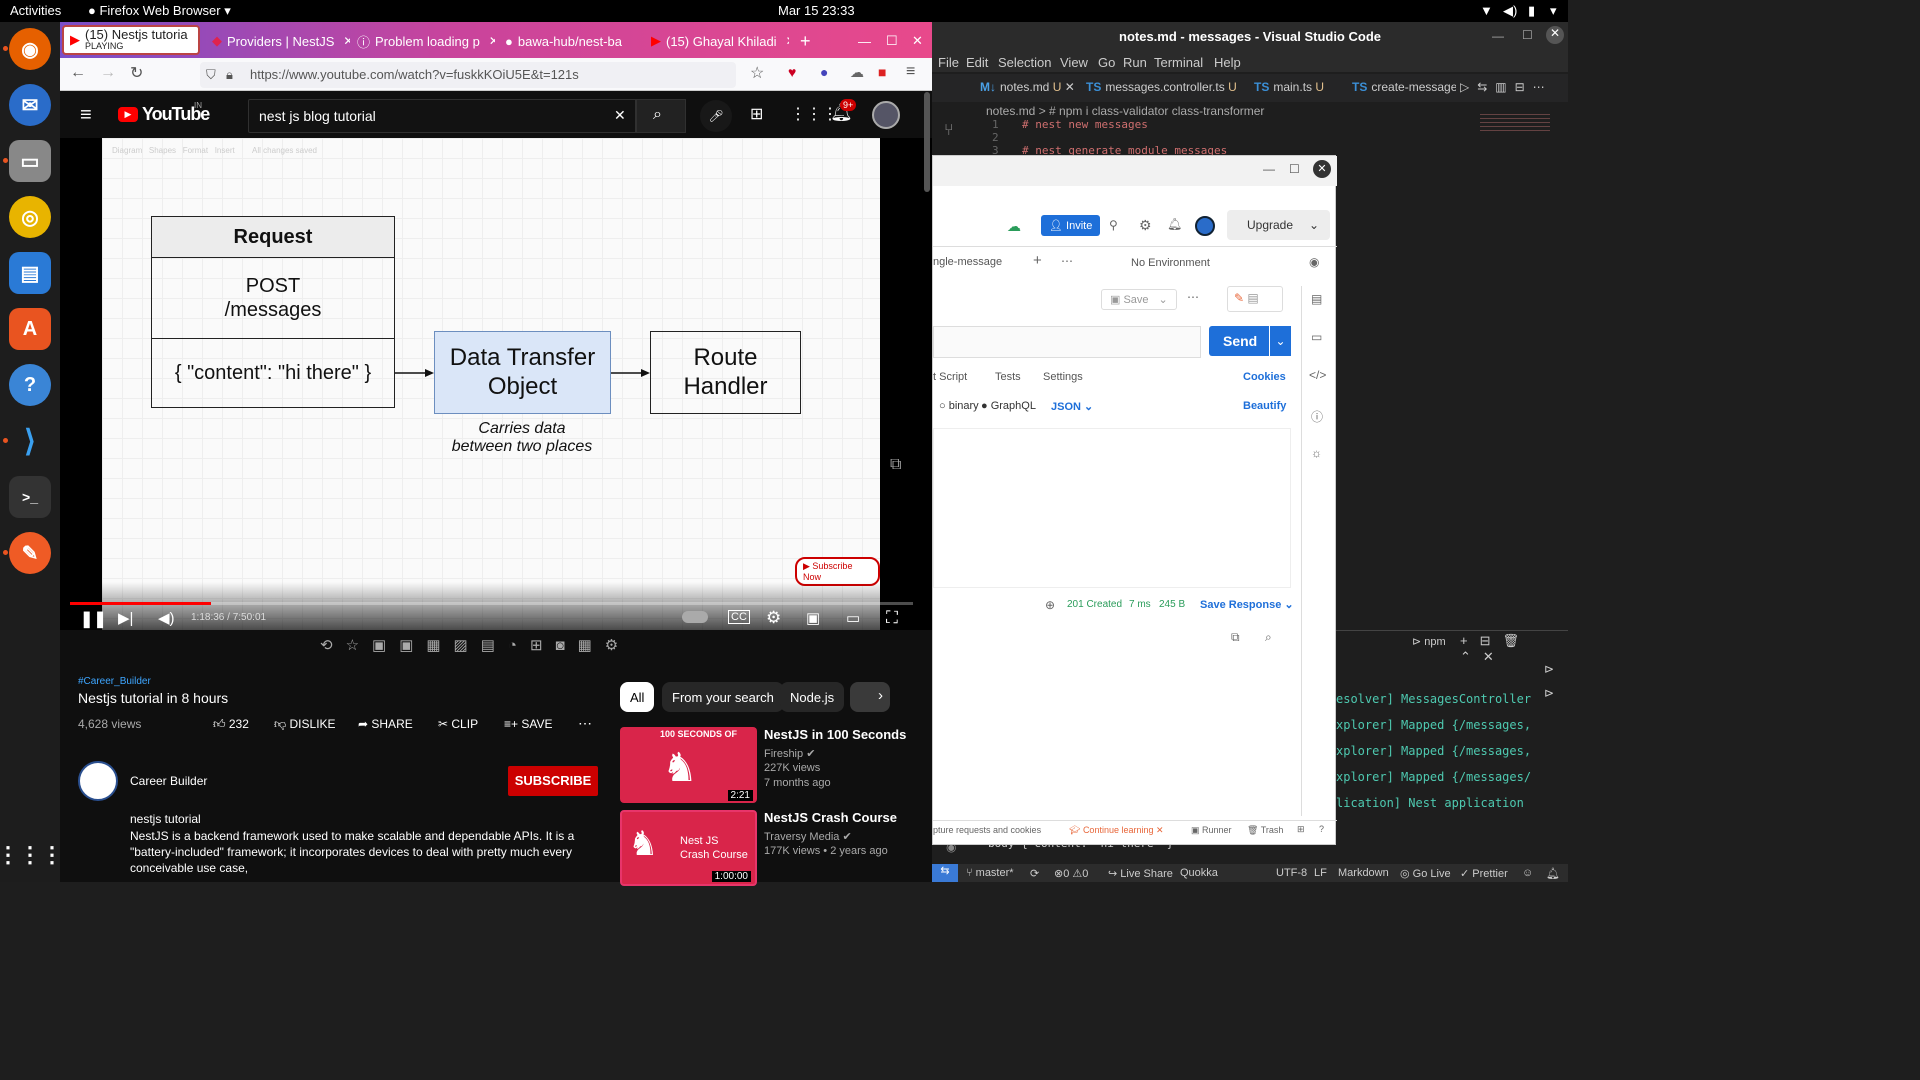 The height and width of the screenshot is (1080, 1920). What do you see at coordinates (1094, 604) in the screenshot?
I see `status-code: 201 Created` at bounding box center [1094, 604].